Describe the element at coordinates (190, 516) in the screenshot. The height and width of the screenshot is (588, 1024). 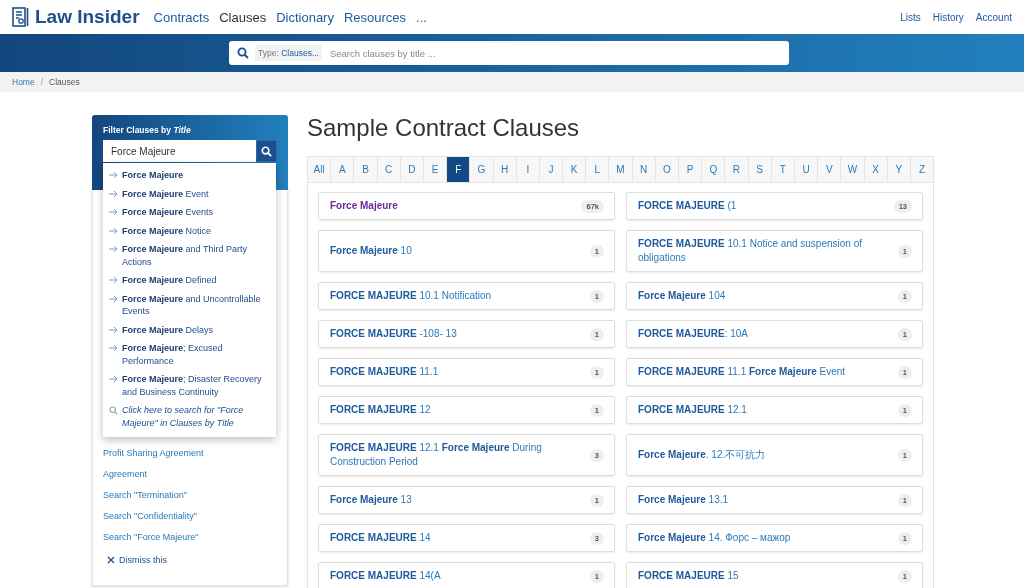
I see `sidebar-link: Search "Confidentiality"` at that location.